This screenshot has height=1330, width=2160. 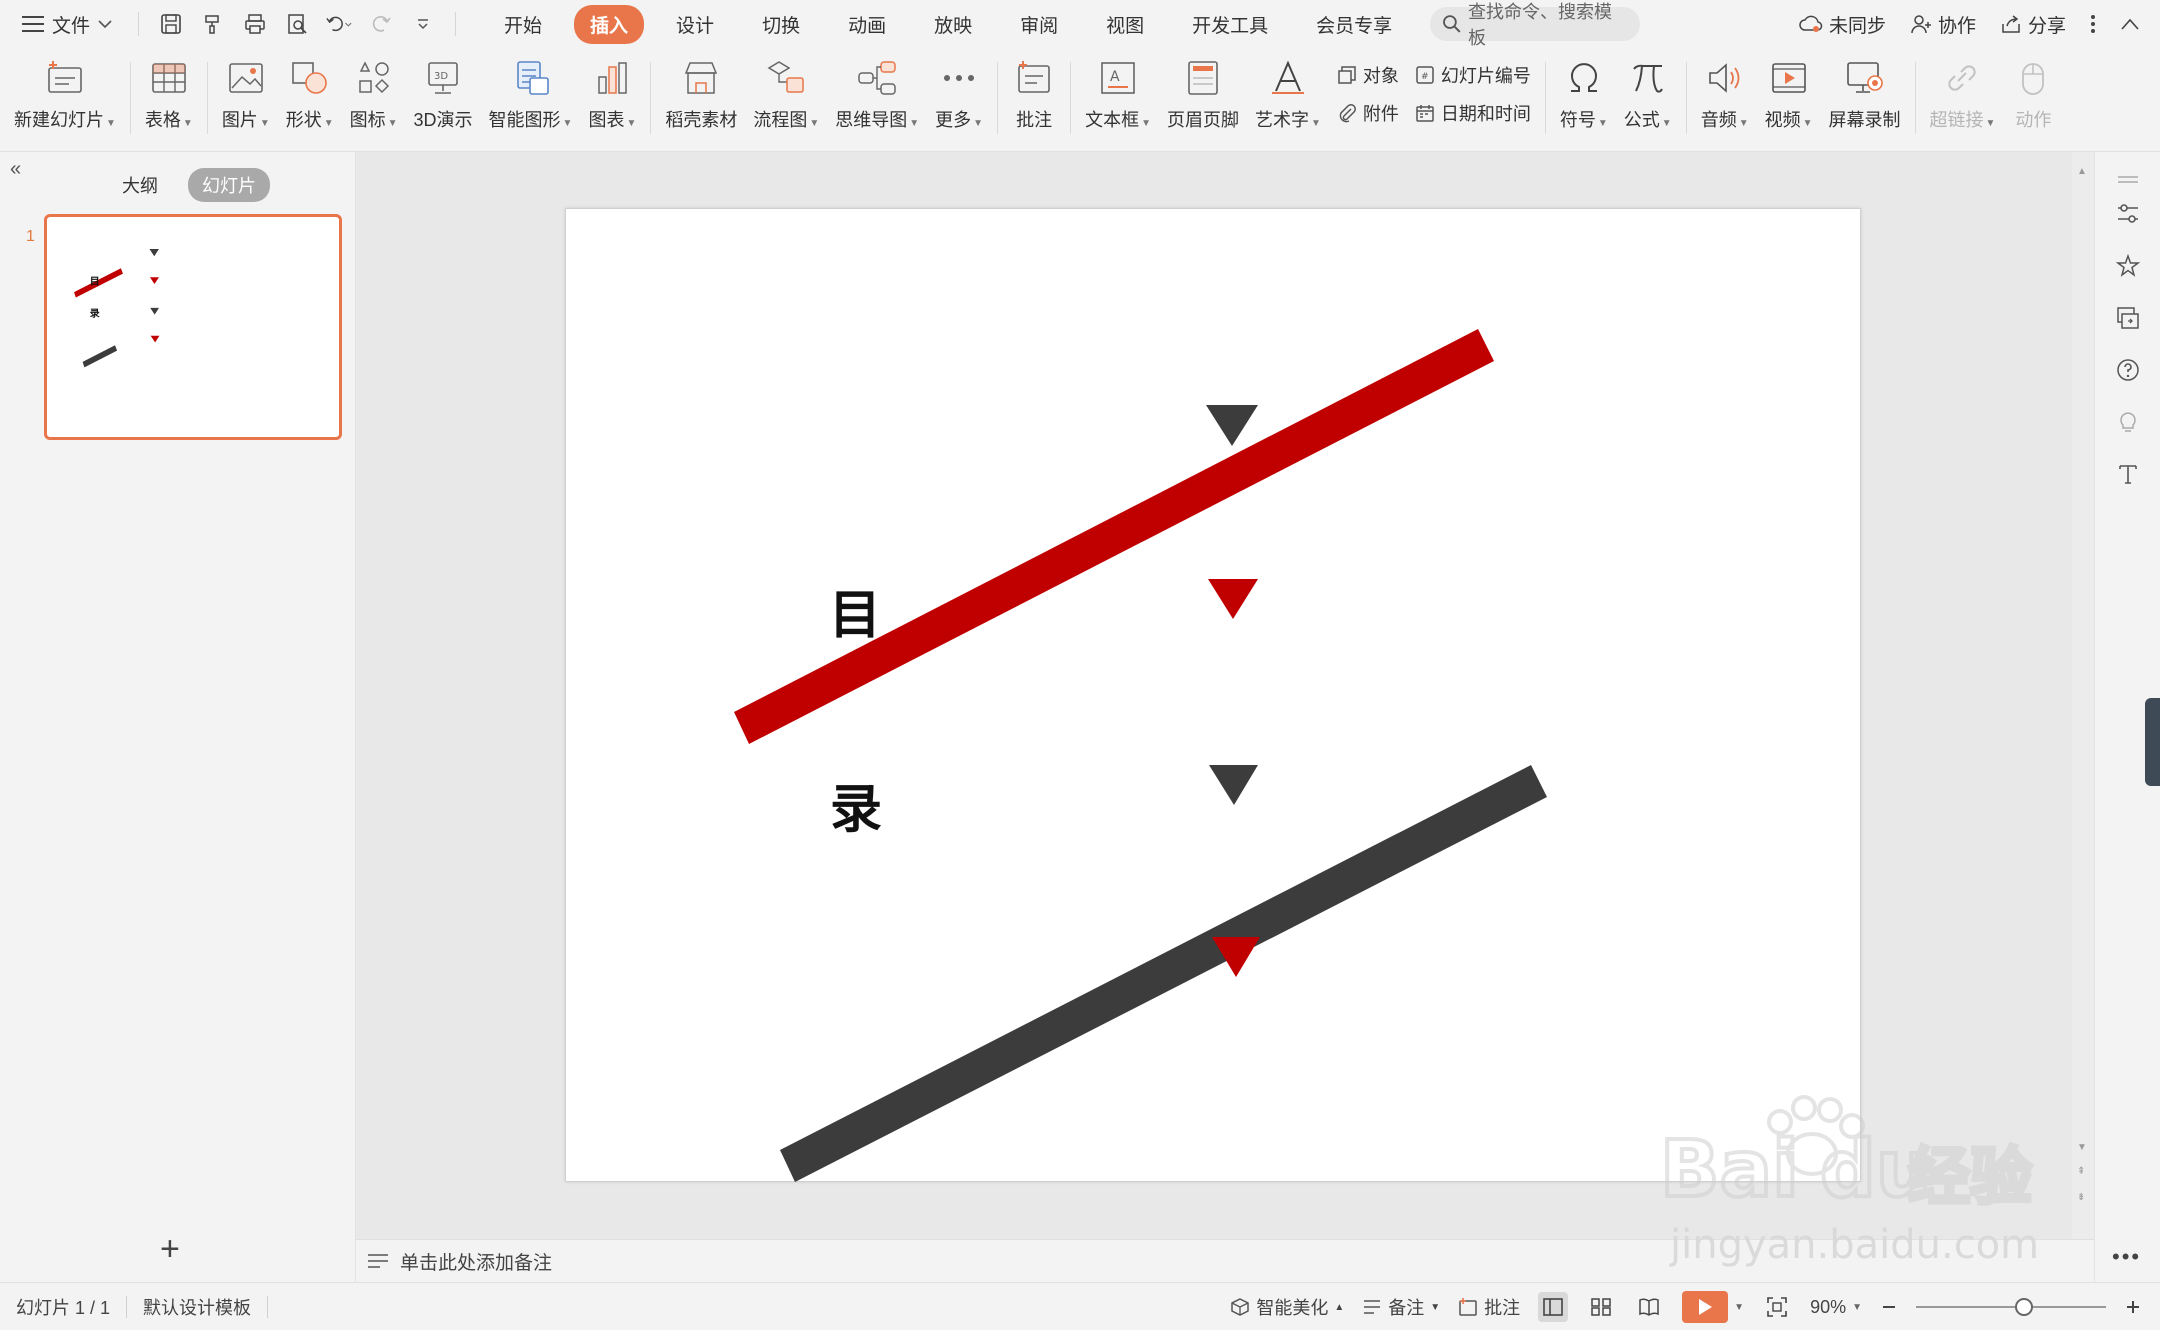 I want to click on prev-slide-icon: ⇞, so click(x=2081, y=1171).